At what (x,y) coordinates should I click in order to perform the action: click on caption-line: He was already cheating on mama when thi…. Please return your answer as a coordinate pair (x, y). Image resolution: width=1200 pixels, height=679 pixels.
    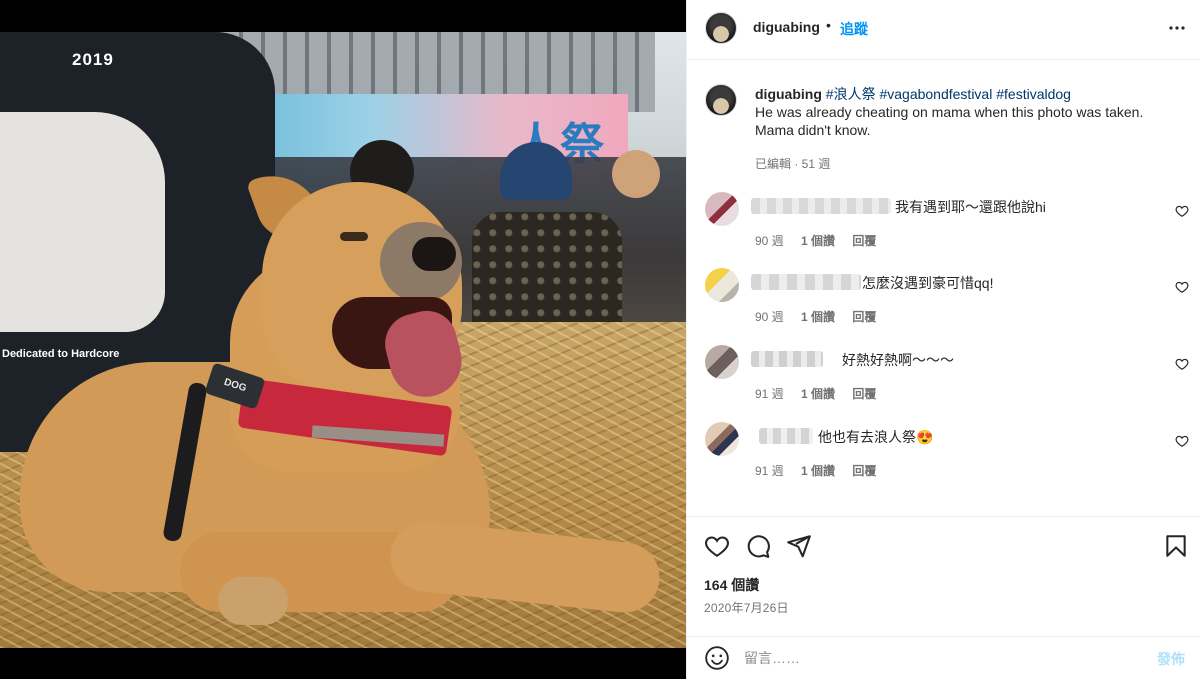
    Looking at the image, I should click on (949, 112).